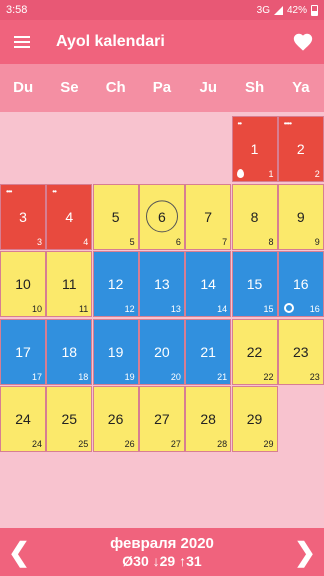 The width and height of the screenshot is (324, 576). I want to click on day-number: 19, so click(115, 351).